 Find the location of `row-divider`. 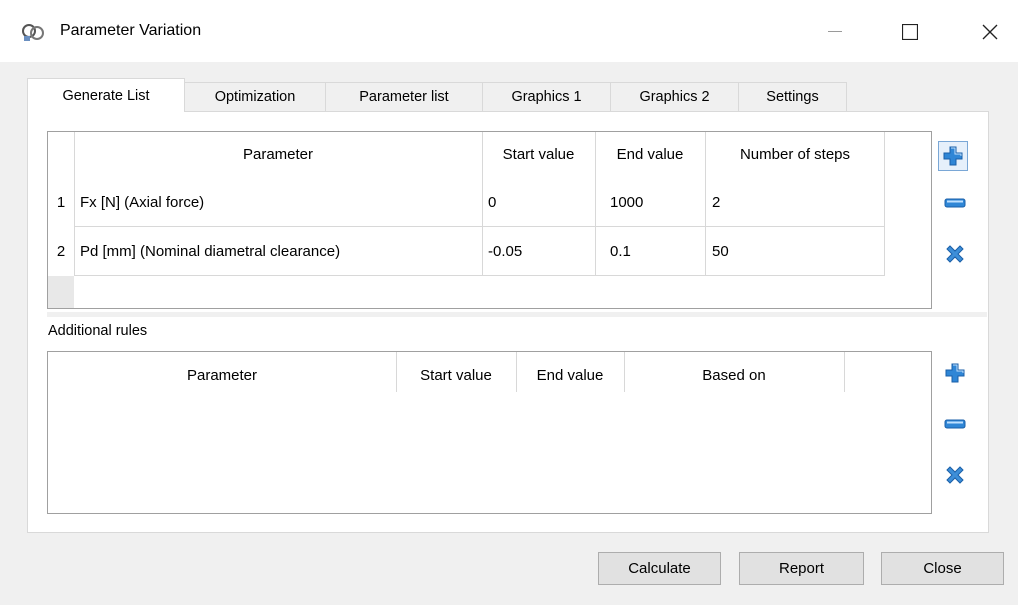

row-divider is located at coordinates (479, 275).